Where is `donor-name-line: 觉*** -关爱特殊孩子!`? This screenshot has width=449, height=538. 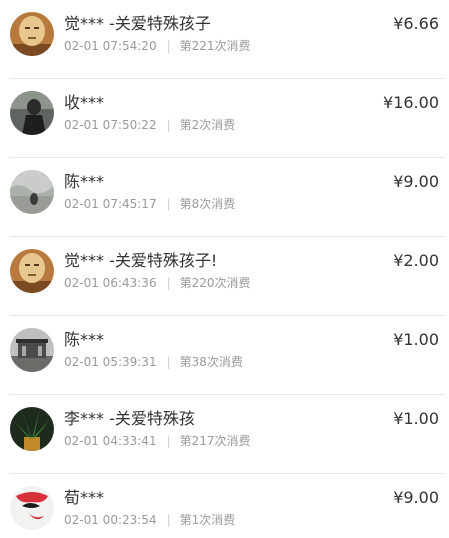 donor-name-line: 觉*** -关爱特殊孩子! is located at coordinates (140, 261).